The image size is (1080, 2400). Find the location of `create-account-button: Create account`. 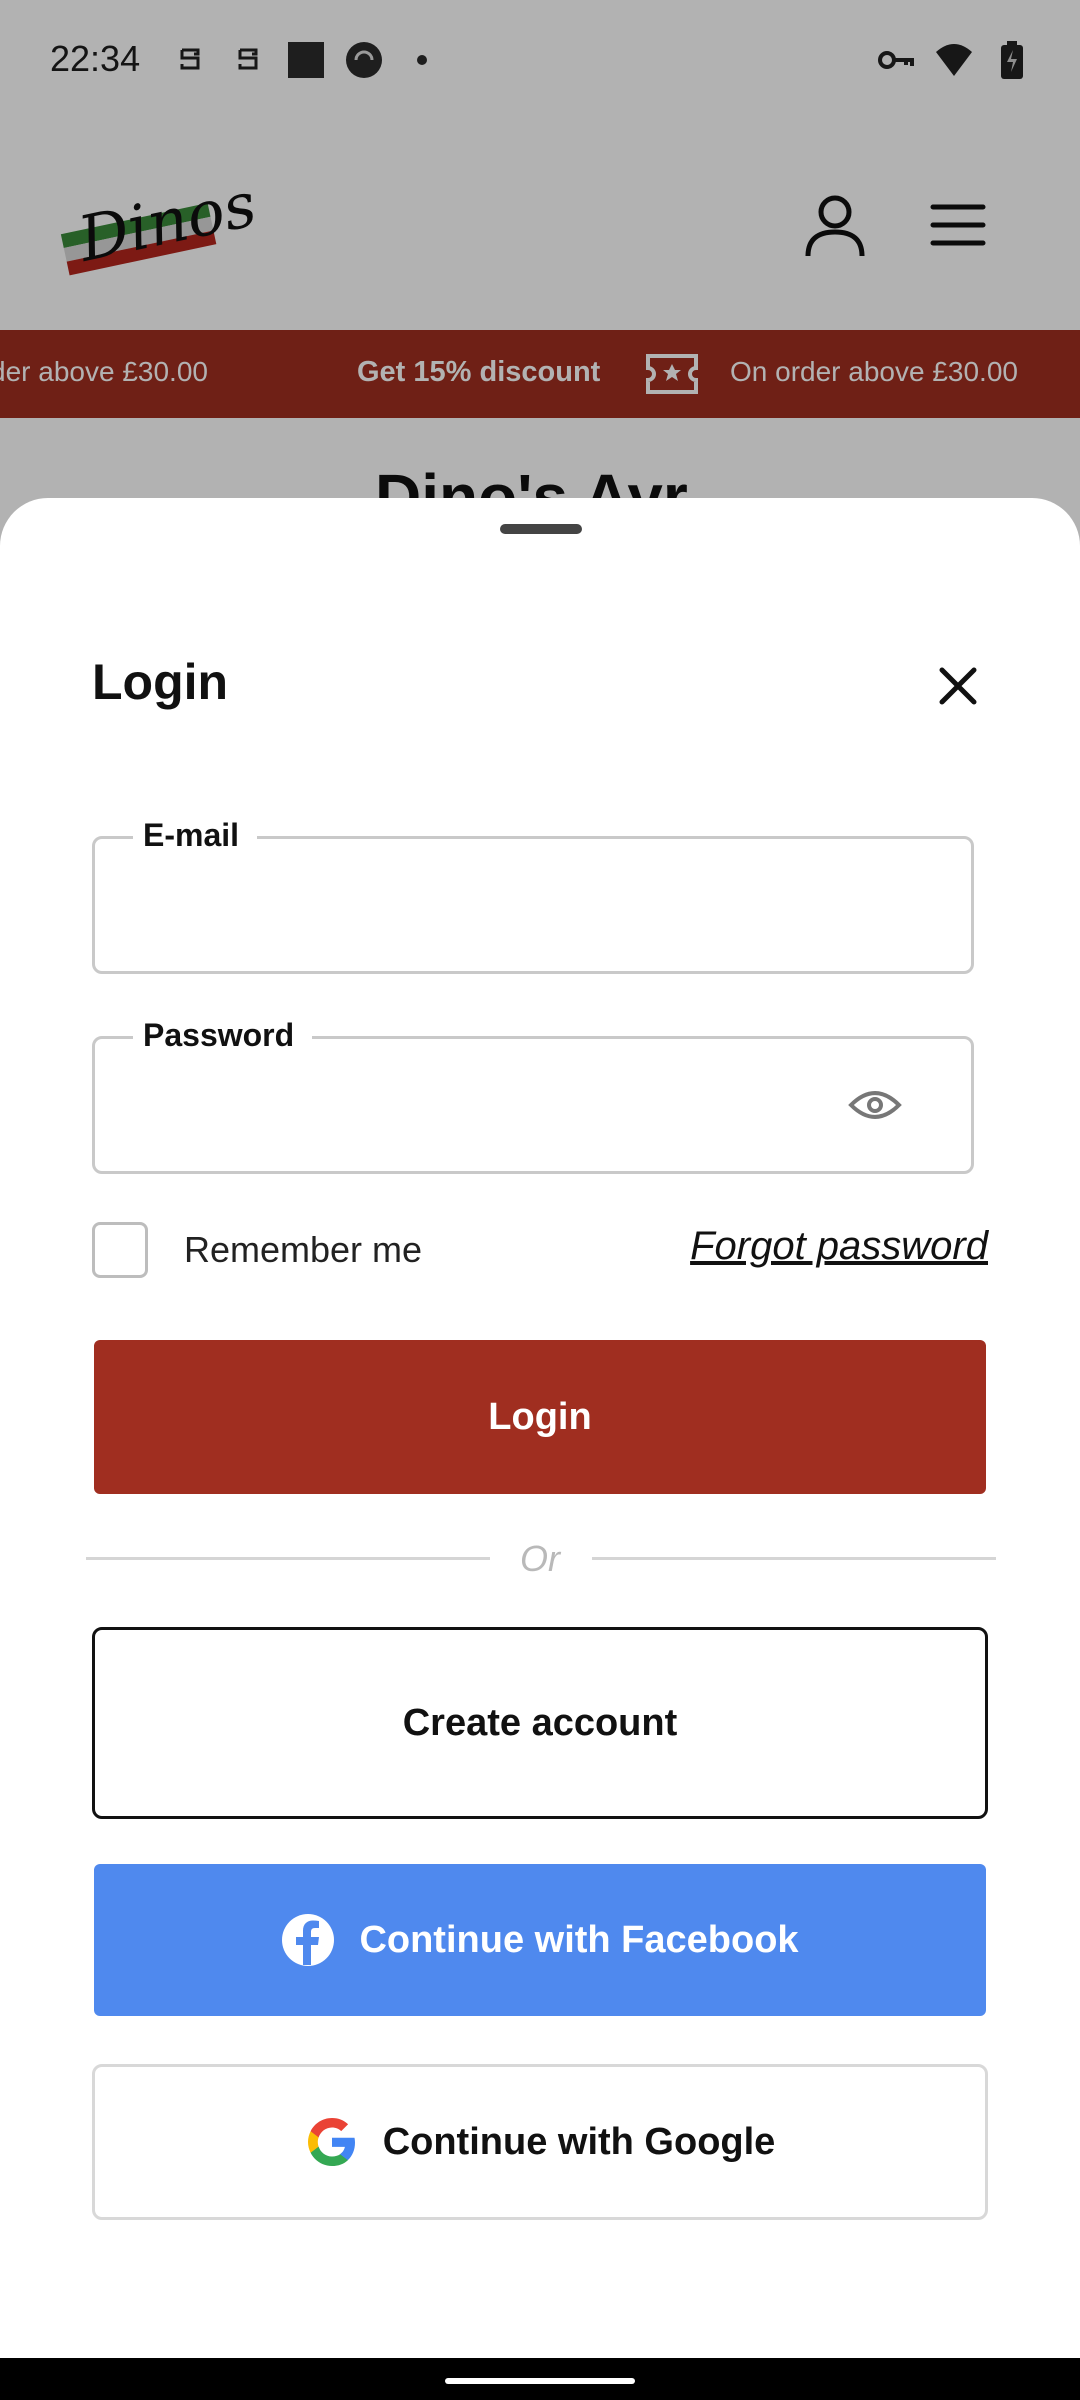

create-account-button: Create account is located at coordinates (540, 1723).